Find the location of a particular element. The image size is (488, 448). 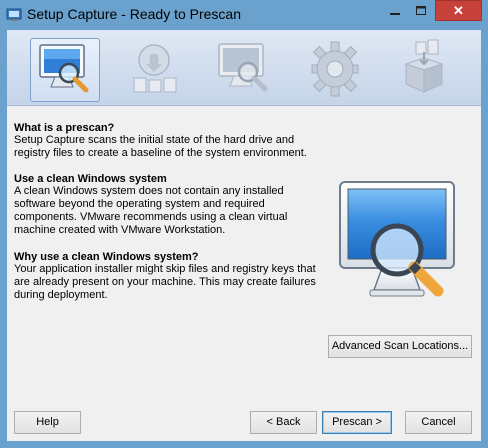

prescan-step is located at coordinates (65, 70).